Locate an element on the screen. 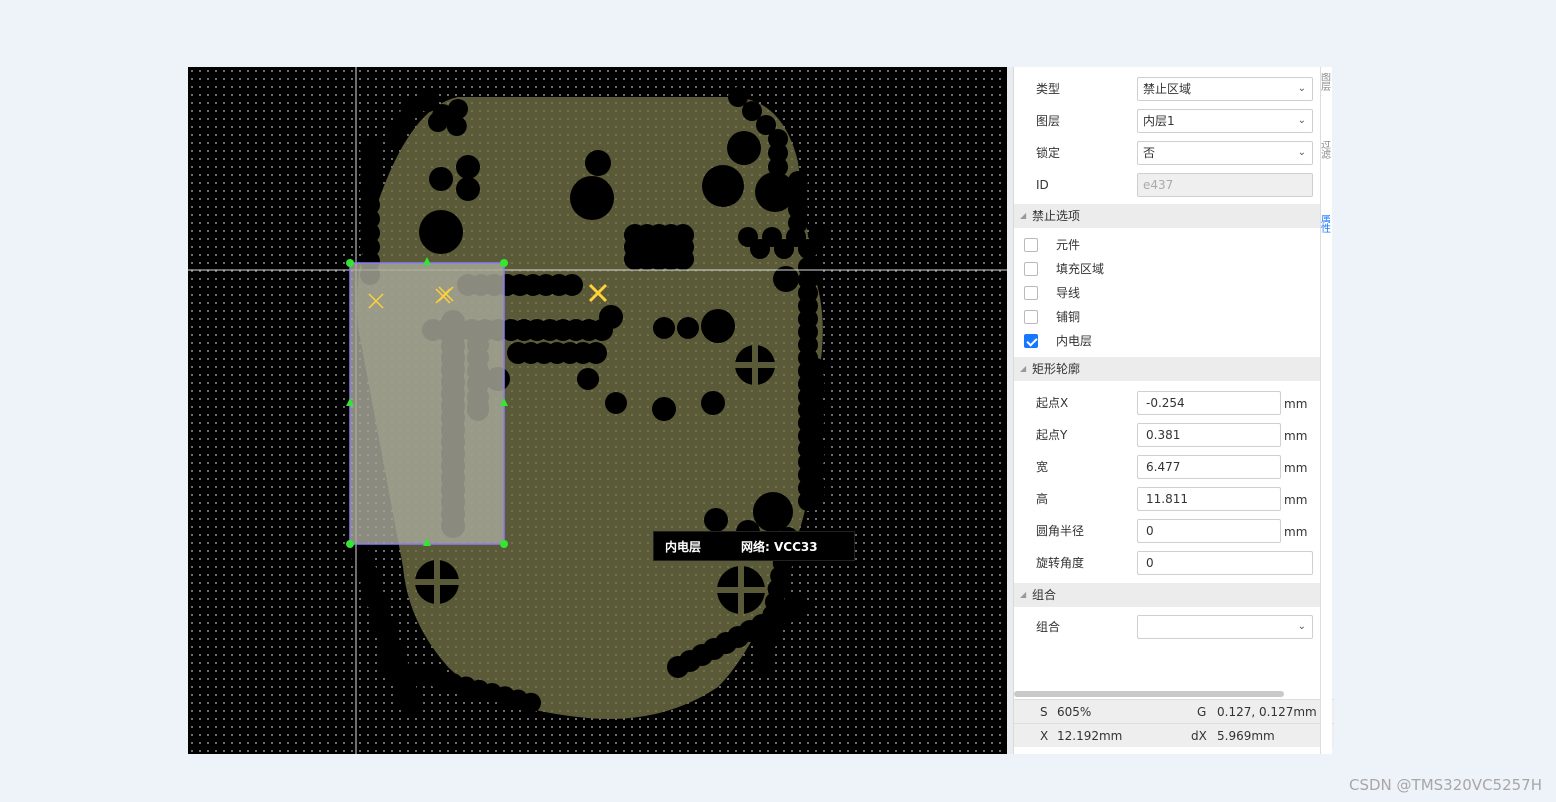 Image resolution: width=1556 pixels, height=802 pixels. horizontal-scrollbar is located at coordinates (1149, 694).